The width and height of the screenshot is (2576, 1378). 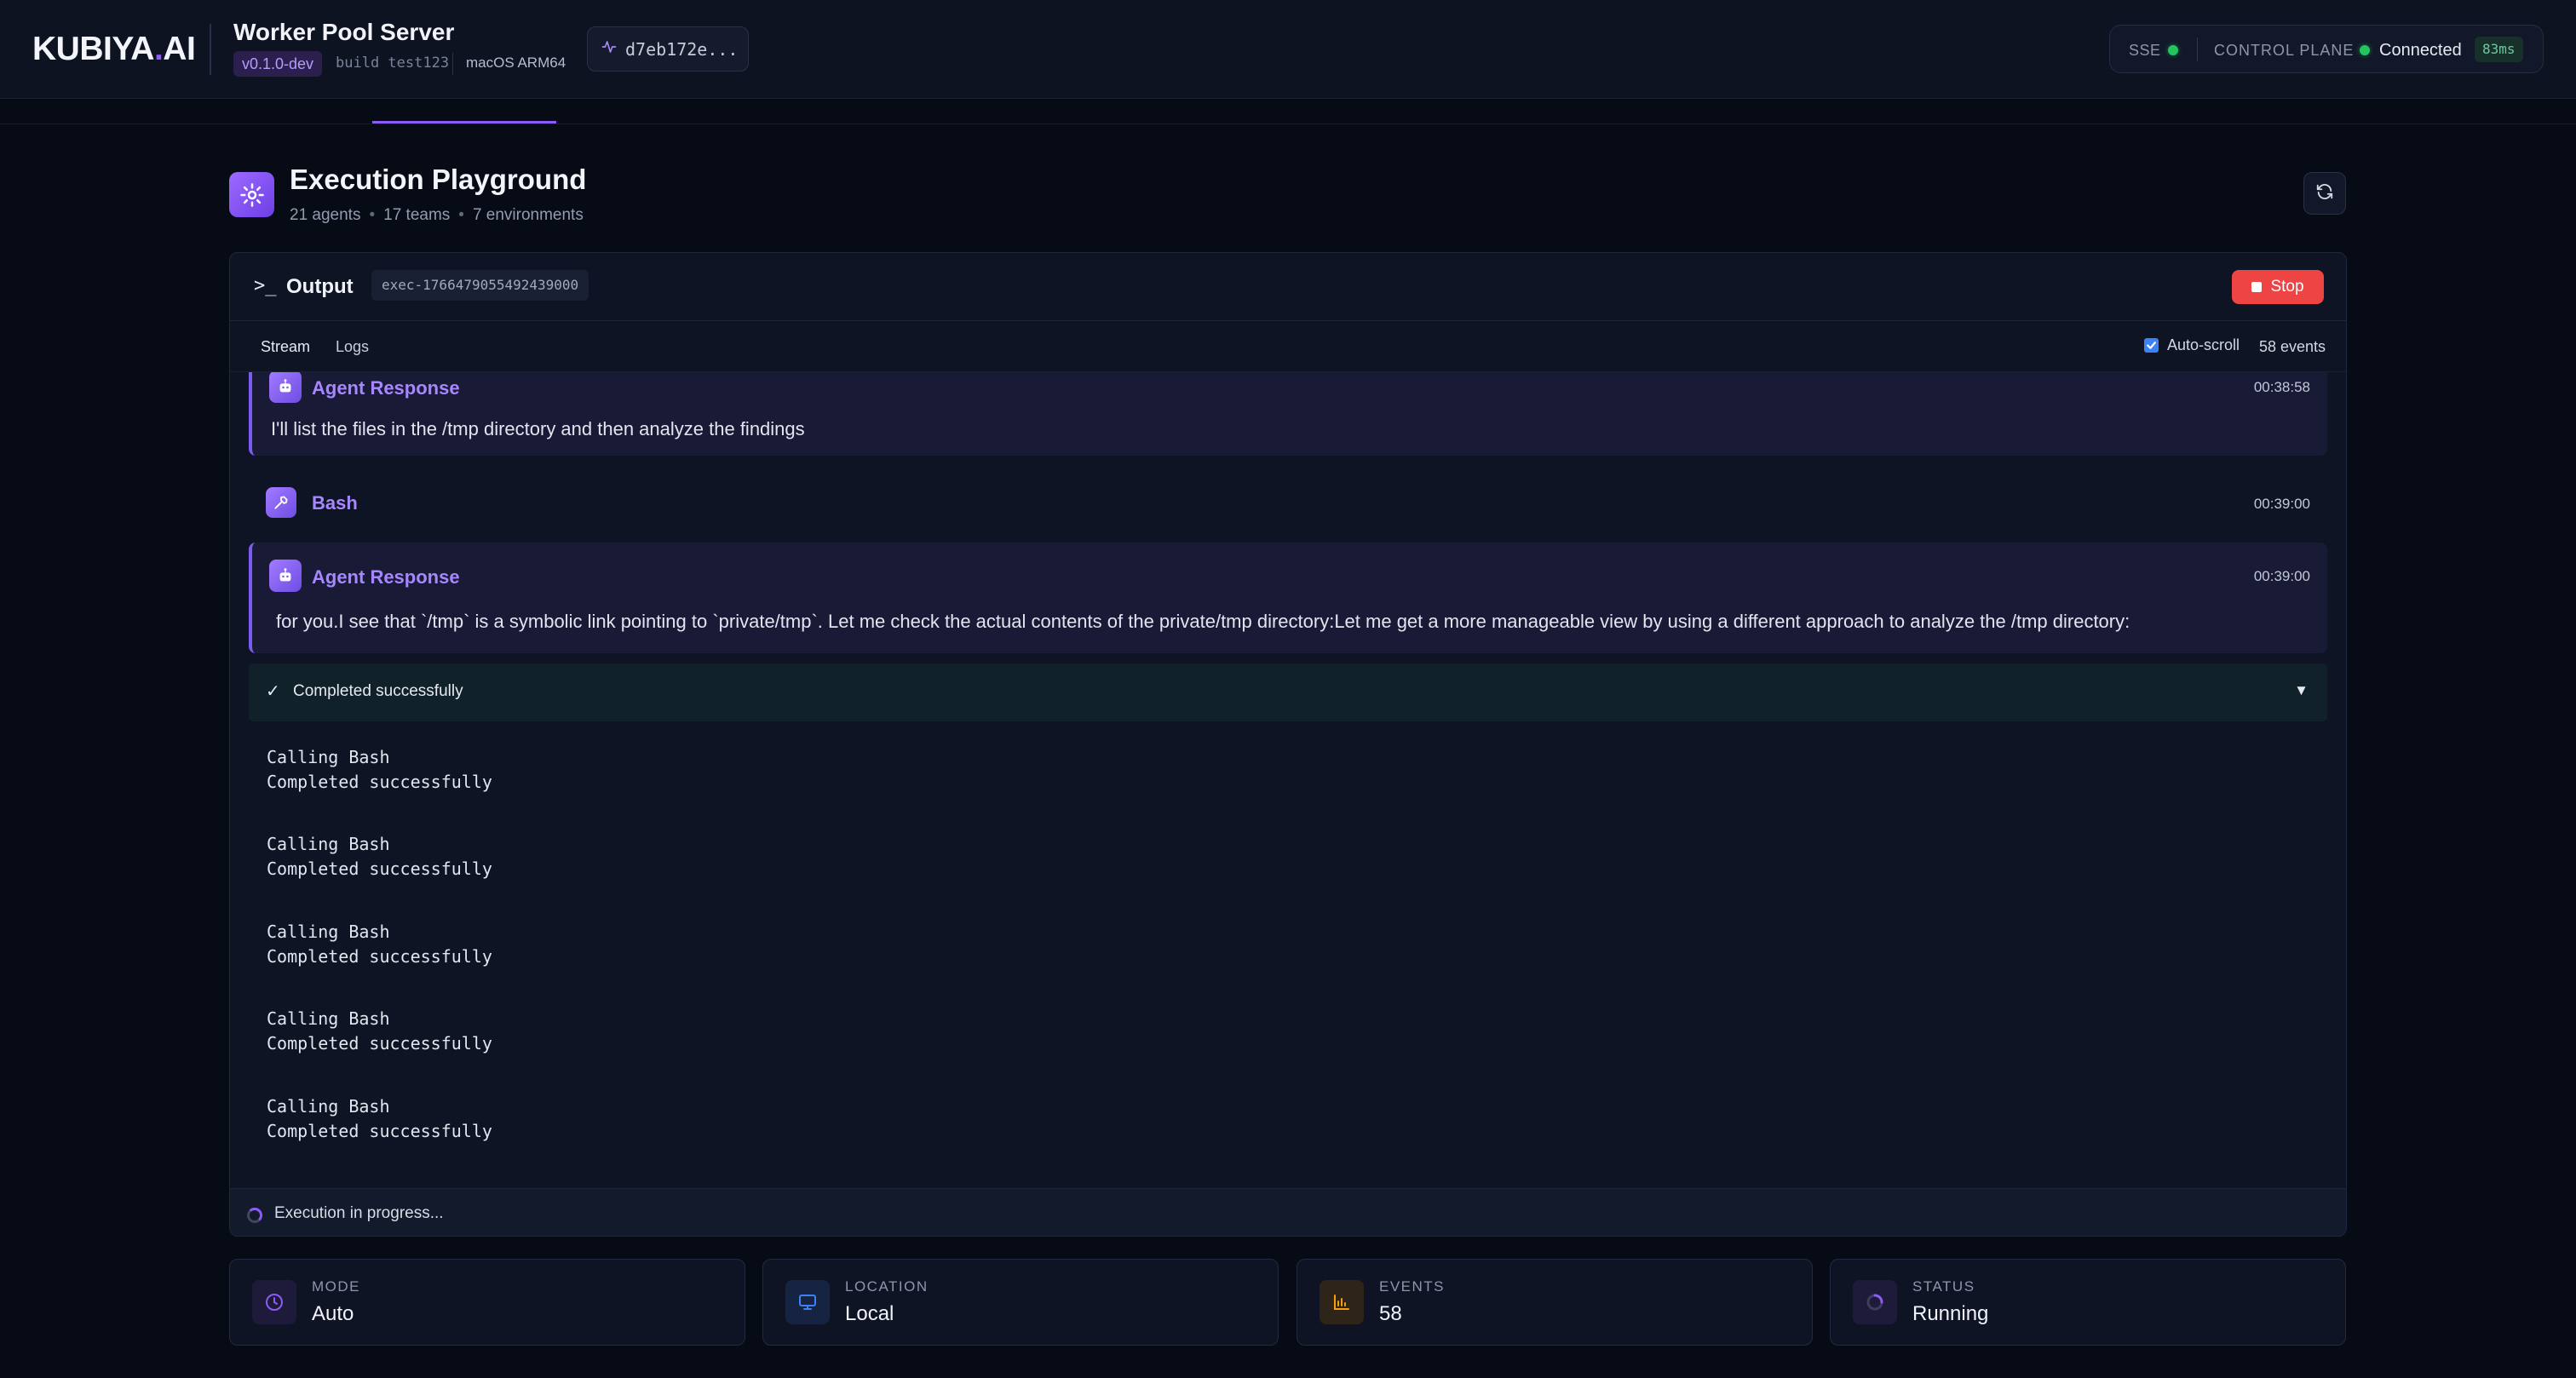 I want to click on autoscroll-toggle: Auto-scroll, so click(x=2192, y=345).